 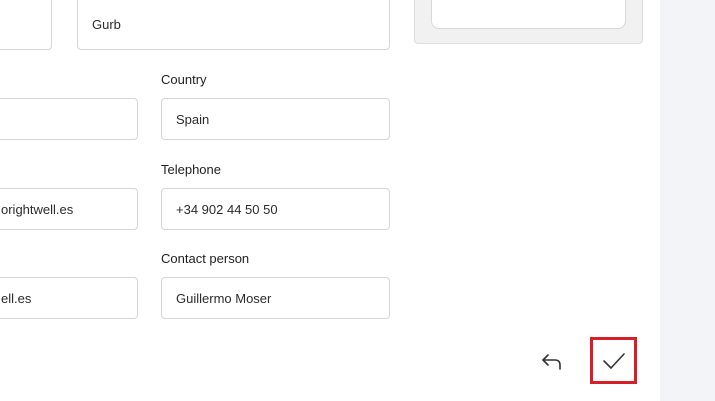 I want to click on contact-person-field: Guillermo Moser, so click(x=275, y=298).